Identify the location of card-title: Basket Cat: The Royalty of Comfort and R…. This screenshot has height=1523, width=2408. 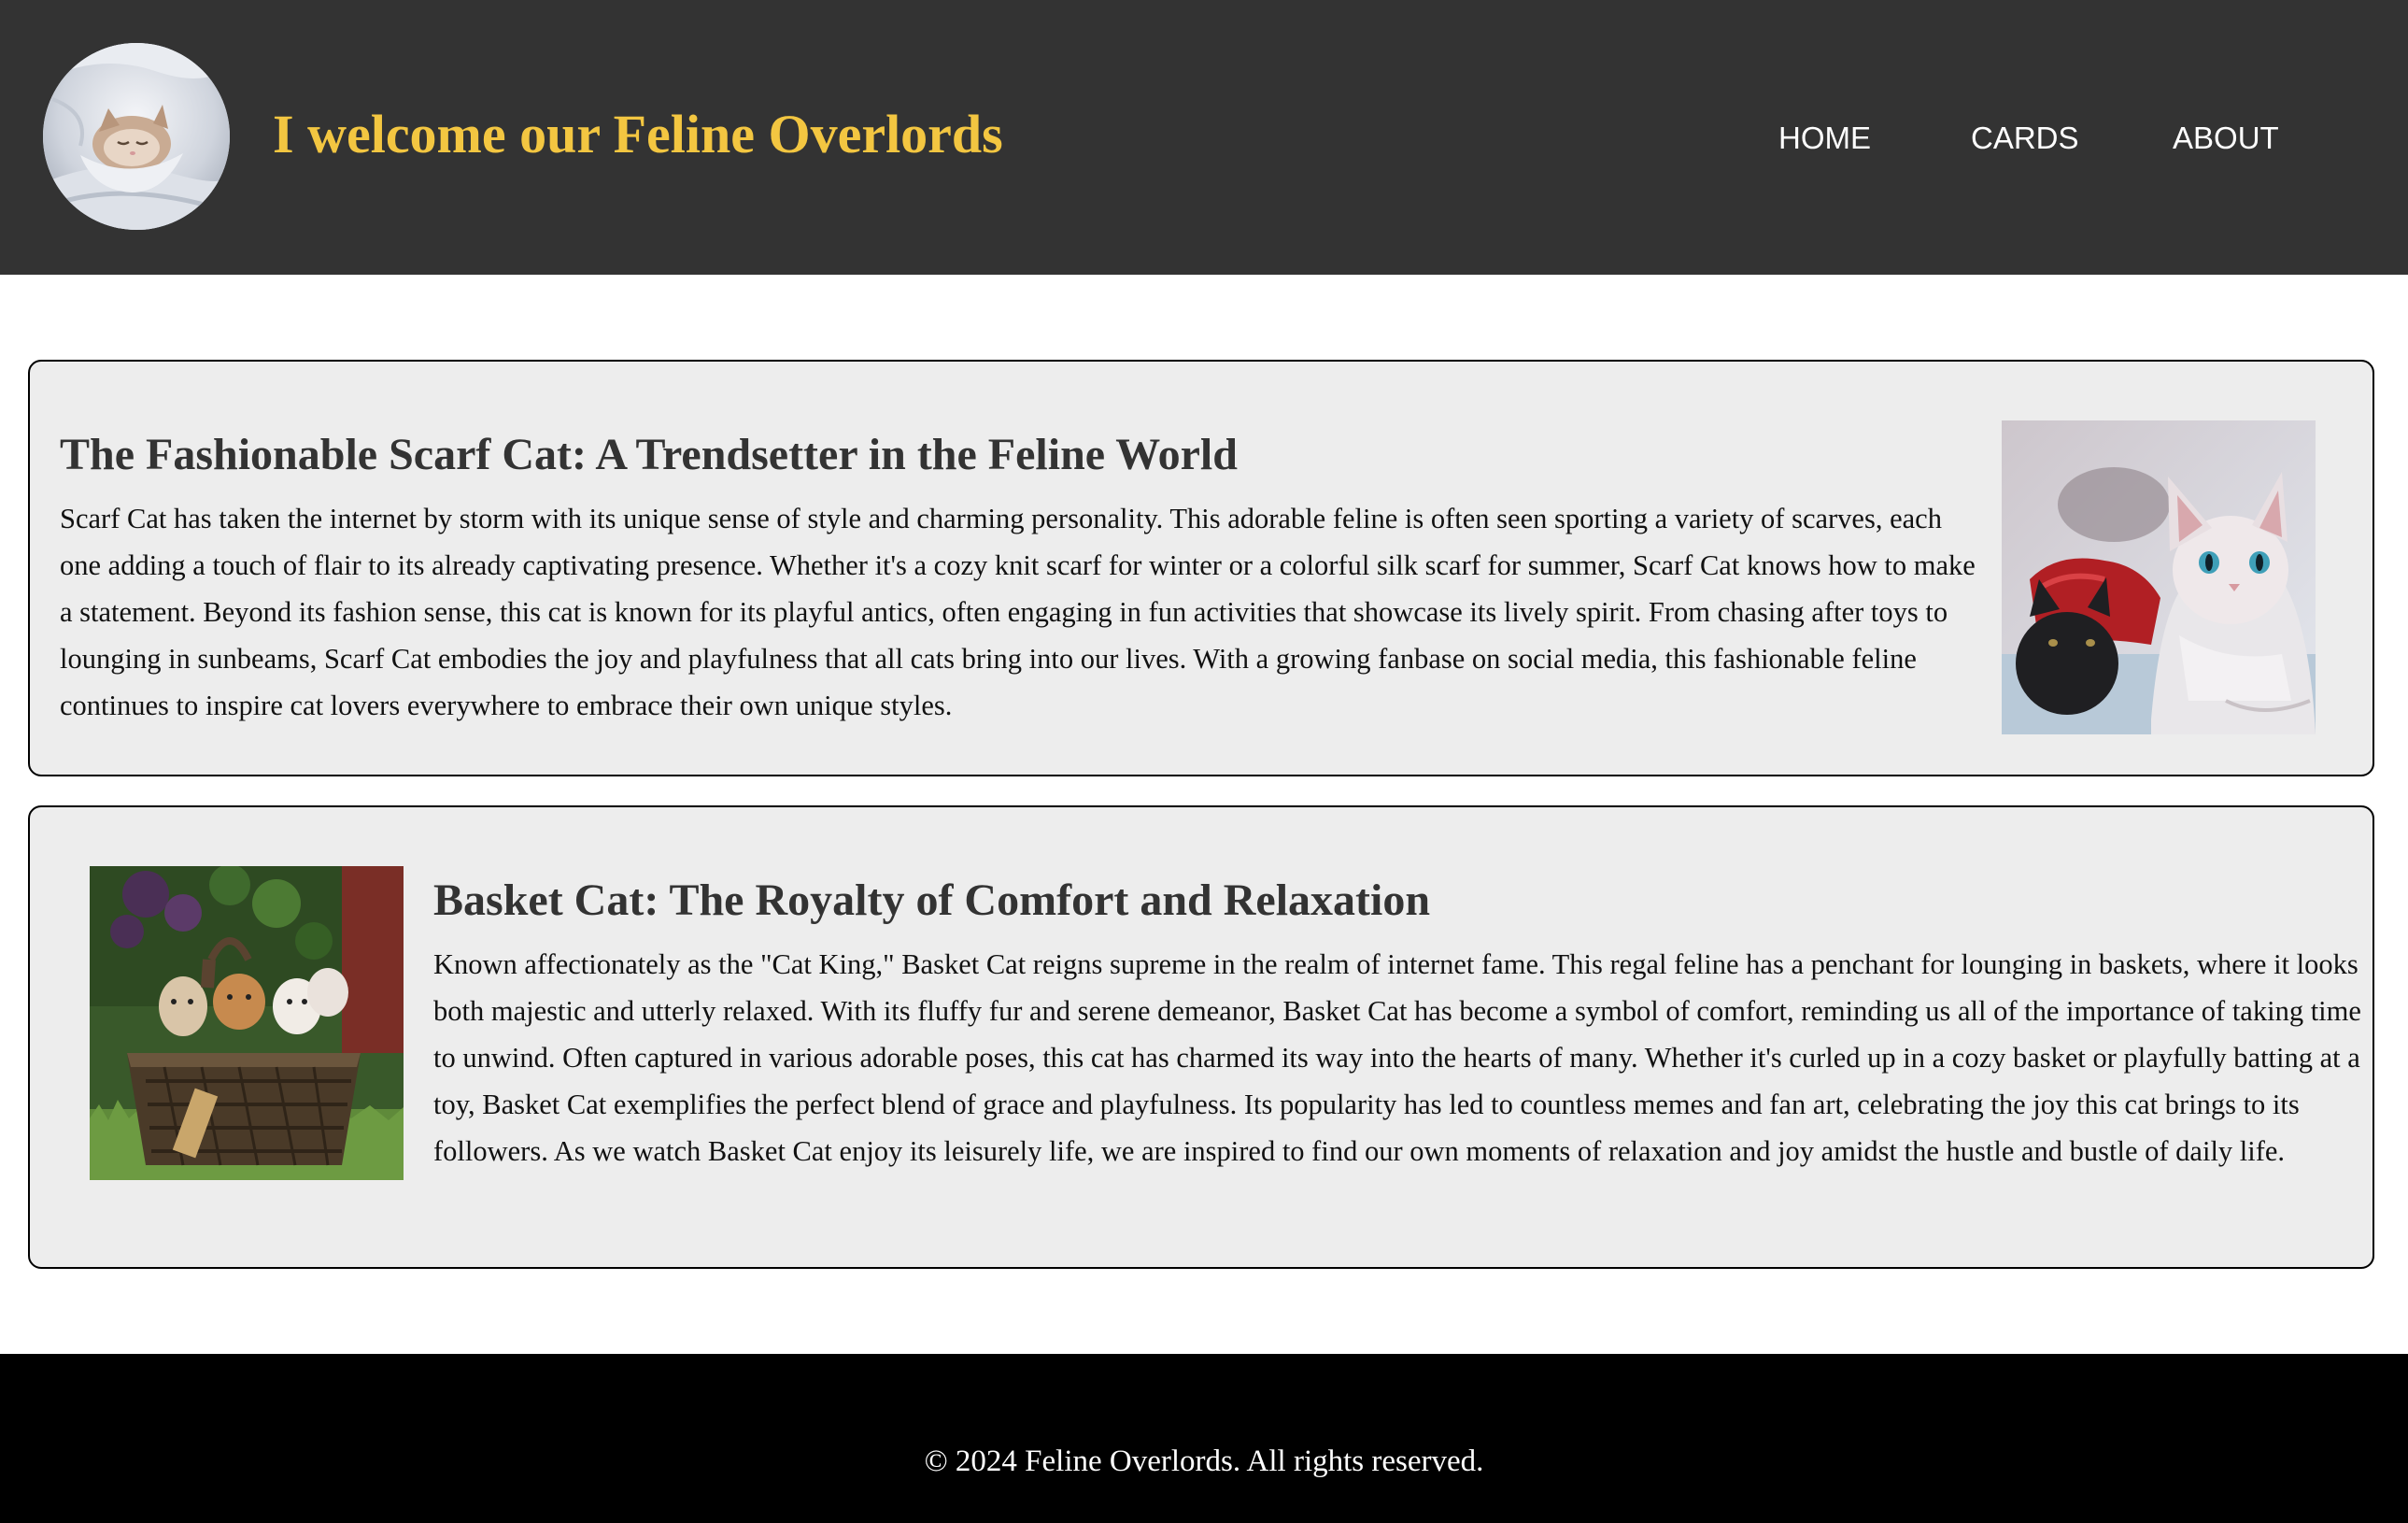
(932, 900).